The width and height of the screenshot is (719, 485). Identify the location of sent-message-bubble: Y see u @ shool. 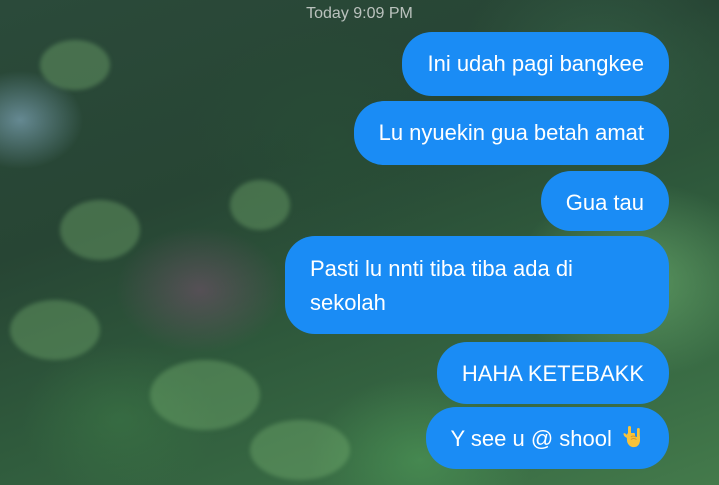
(547, 438).